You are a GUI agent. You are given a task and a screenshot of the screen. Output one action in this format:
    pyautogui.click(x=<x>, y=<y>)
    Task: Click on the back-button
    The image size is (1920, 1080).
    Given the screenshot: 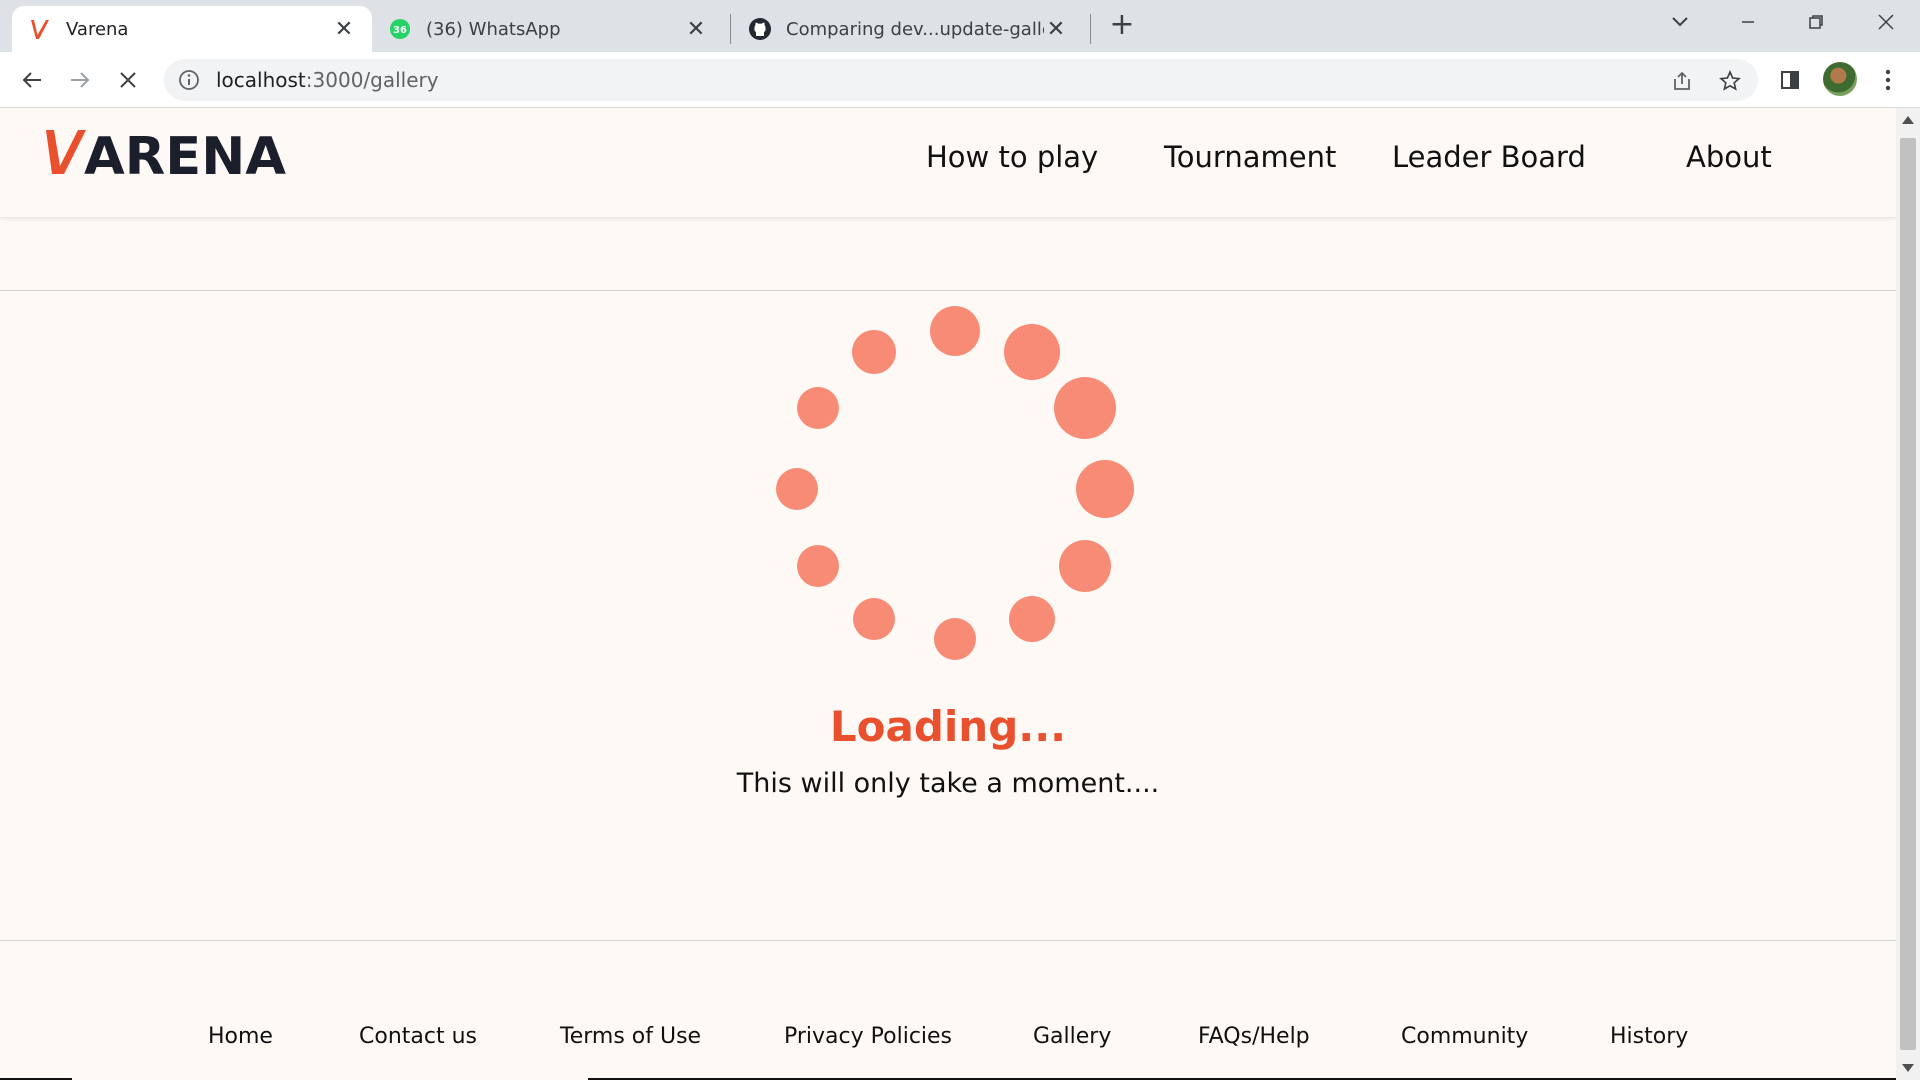 What is the action you would take?
    pyautogui.click(x=32, y=80)
    